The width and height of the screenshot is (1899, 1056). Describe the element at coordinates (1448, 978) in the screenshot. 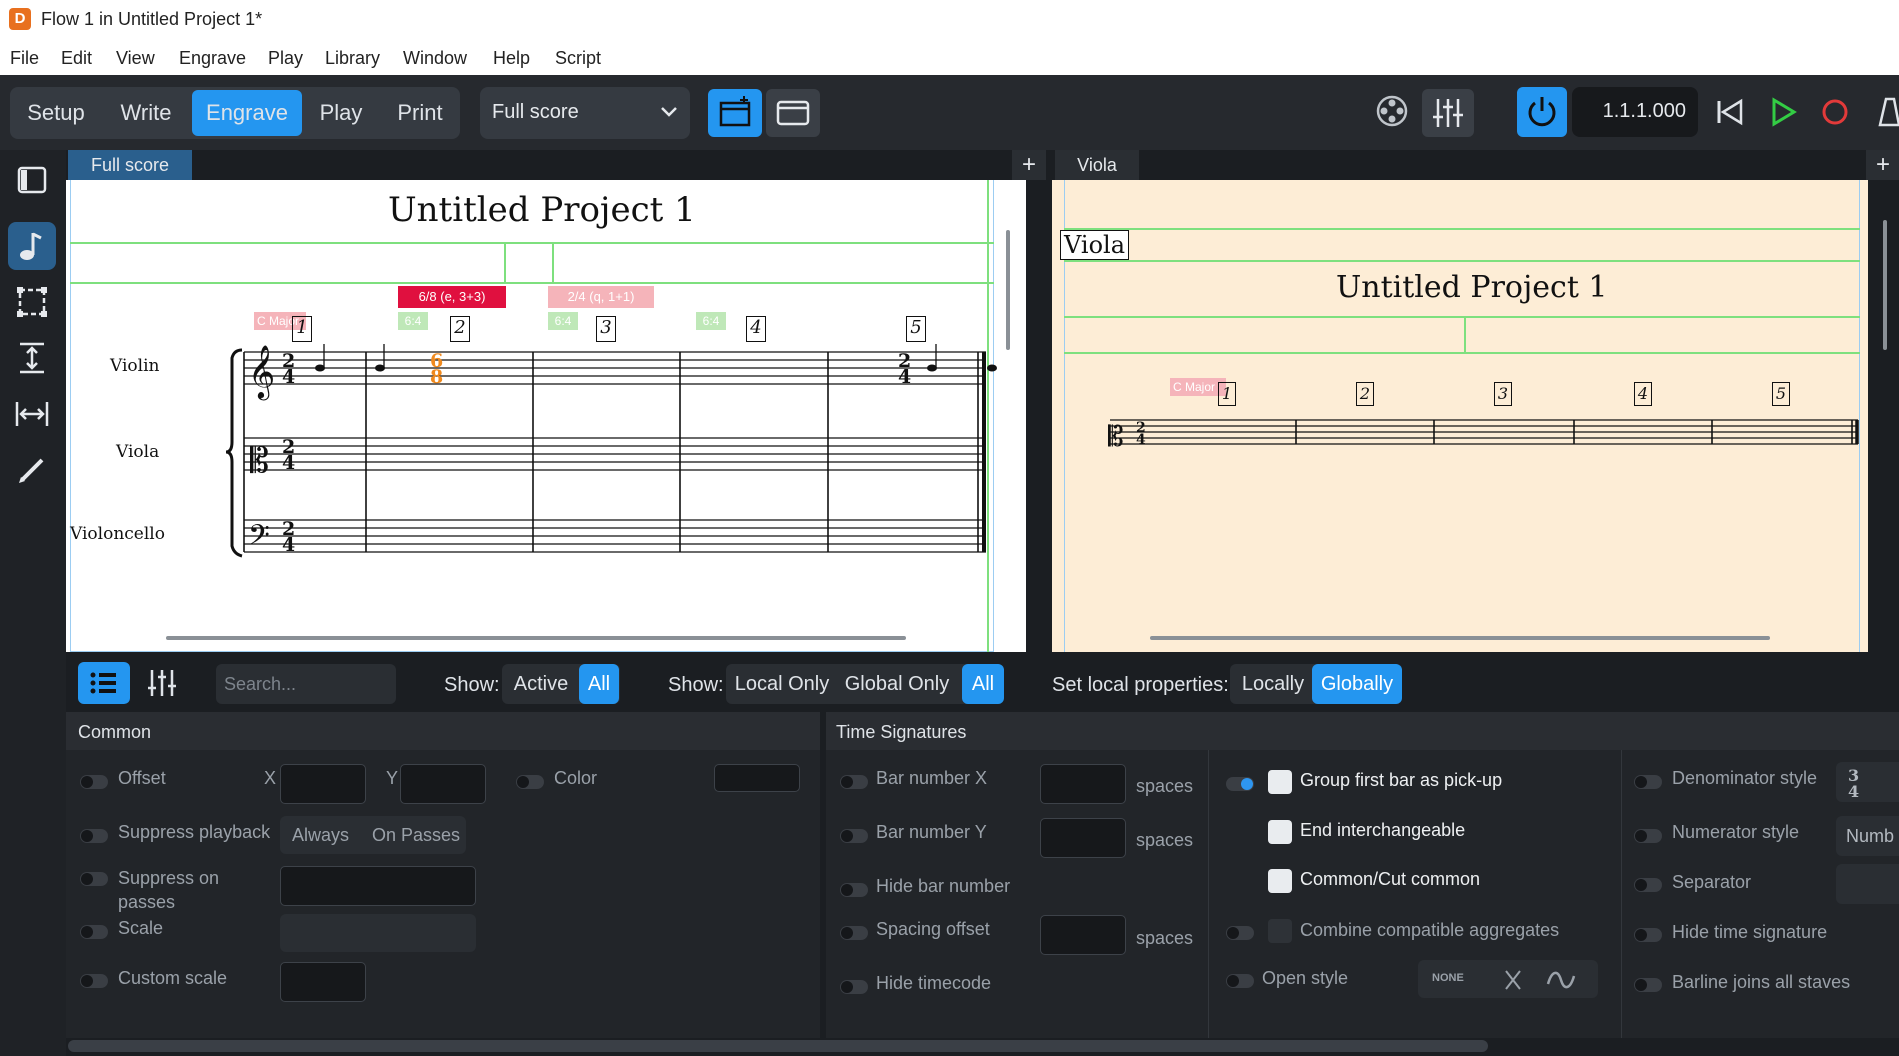

I see `open-style-none-button: NONE` at that location.